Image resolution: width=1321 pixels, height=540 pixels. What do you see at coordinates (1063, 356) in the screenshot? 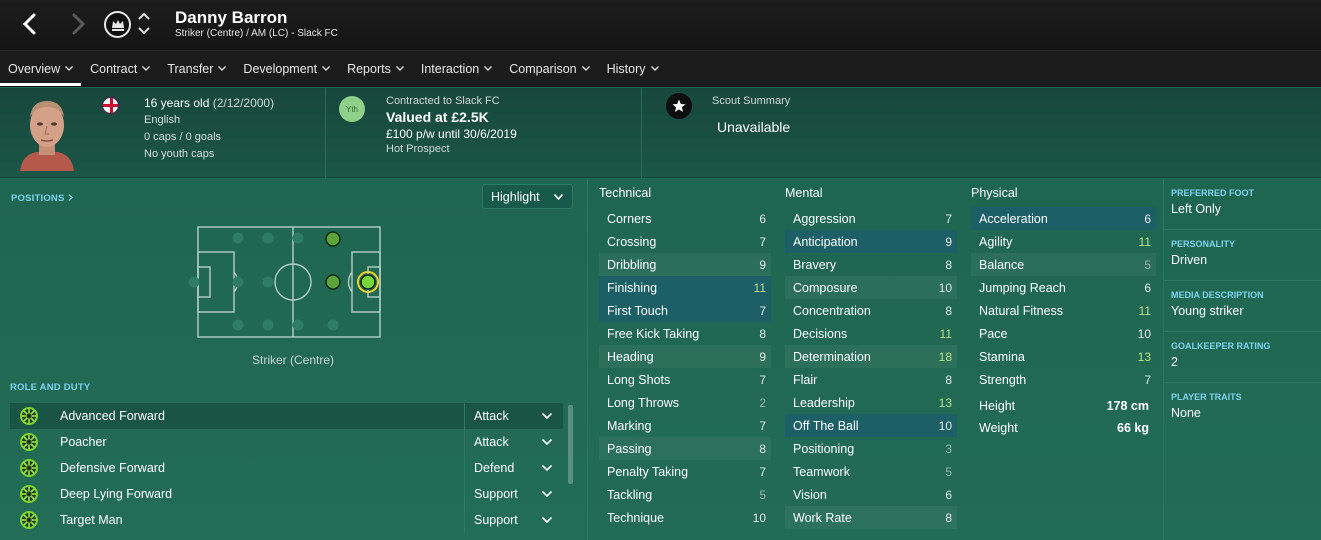
I see `attr-row: Stamina 13` at bounding box center [1063, 356].